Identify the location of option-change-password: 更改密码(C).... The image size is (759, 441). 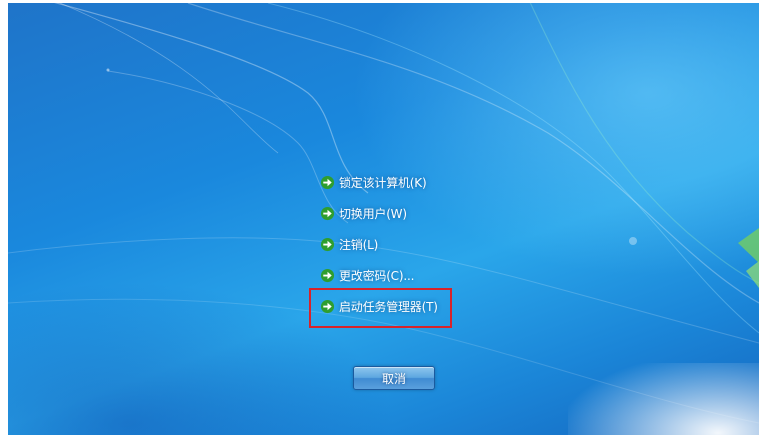
(379, 275).